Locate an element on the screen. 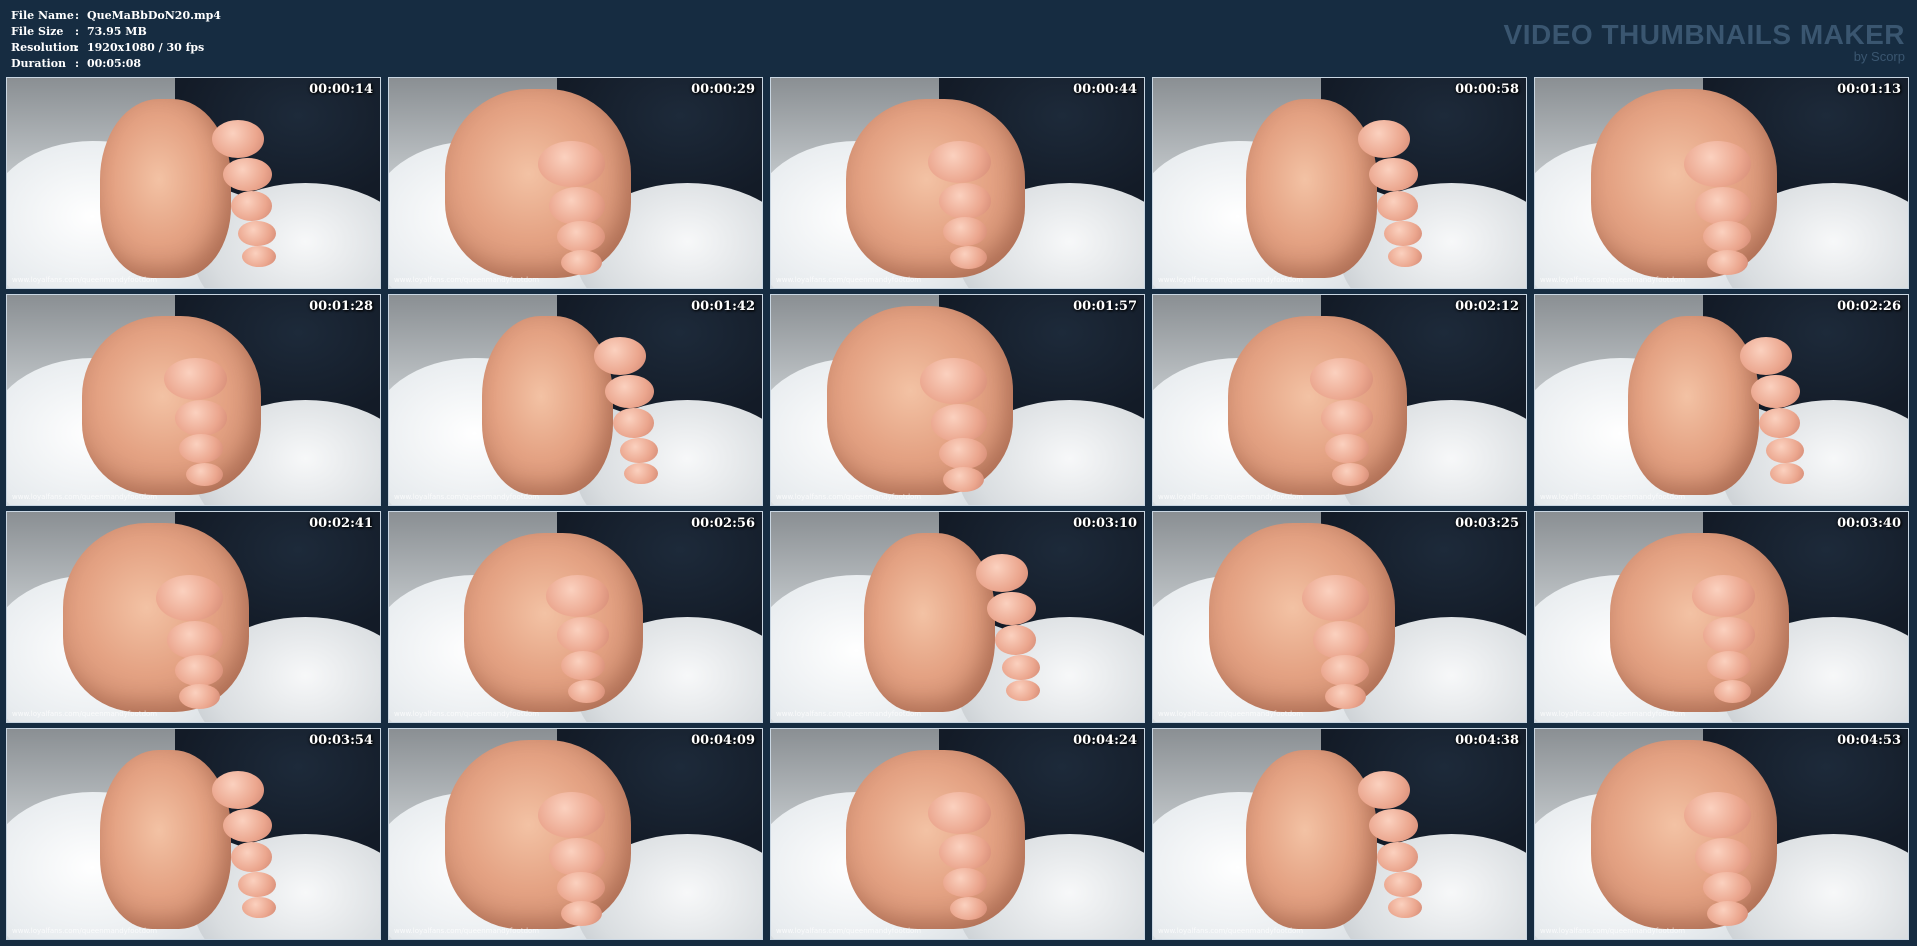  timestamp: 00:03:40 is located at coordinates (1869, 523).